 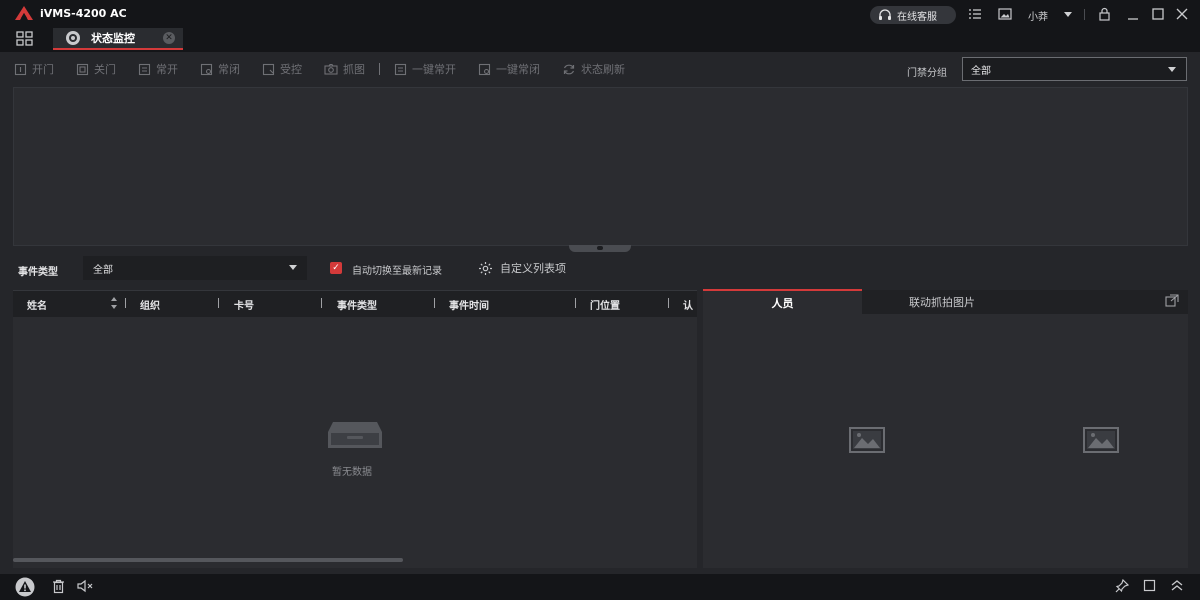 I want to click on column-header-event-type: 事件类型, so click(x=357, y=304).